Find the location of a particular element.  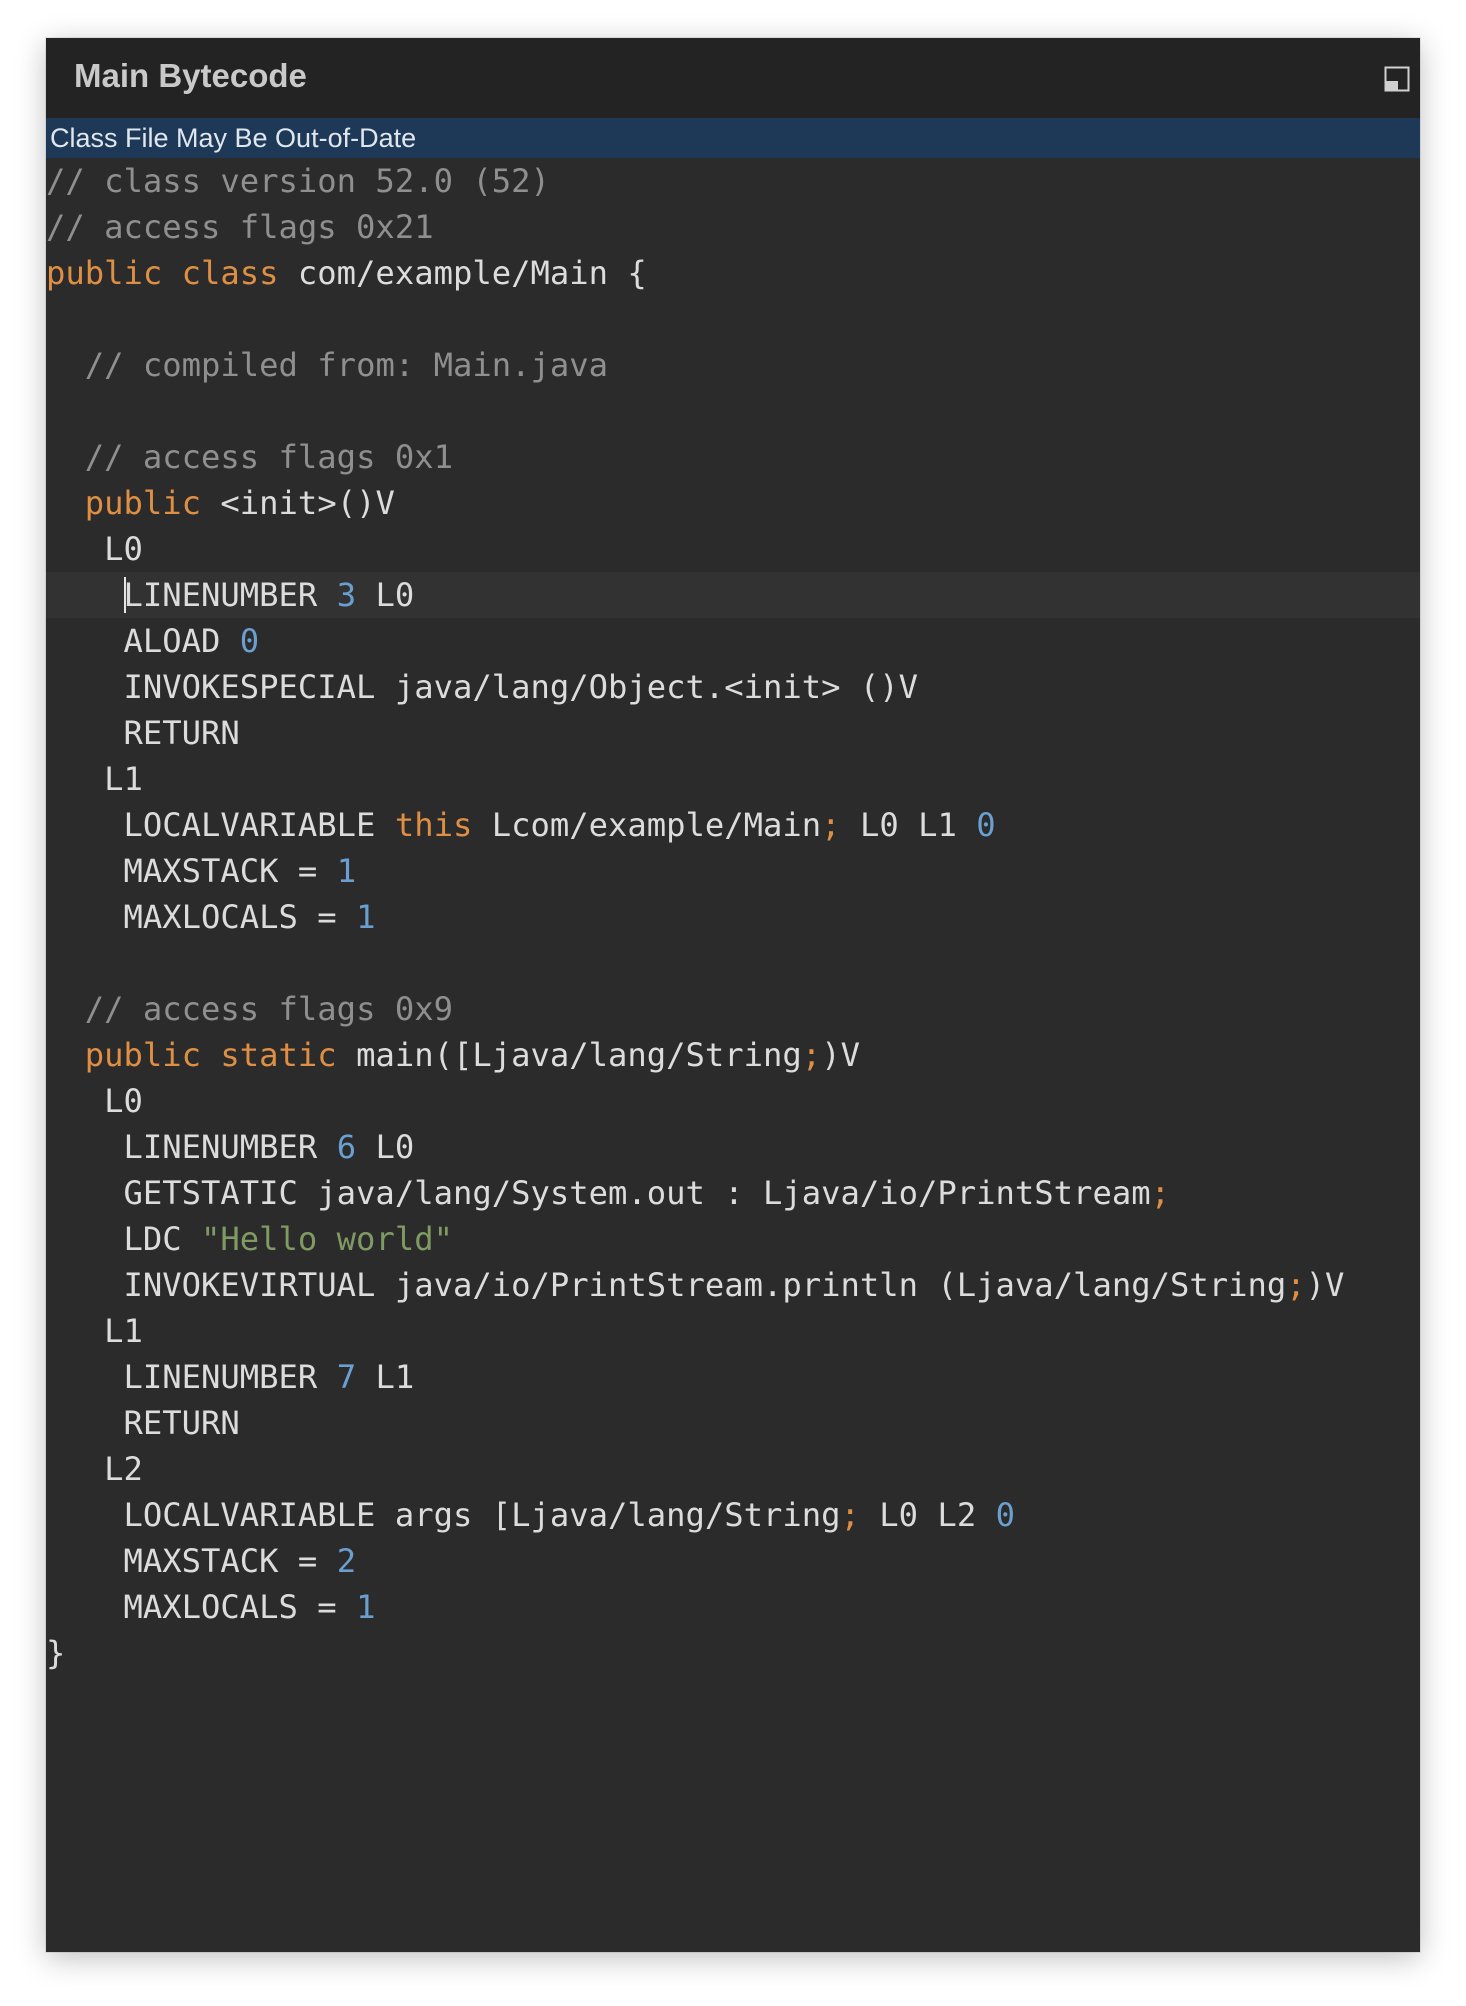

code-token: this is located at coordinates (433, 825).